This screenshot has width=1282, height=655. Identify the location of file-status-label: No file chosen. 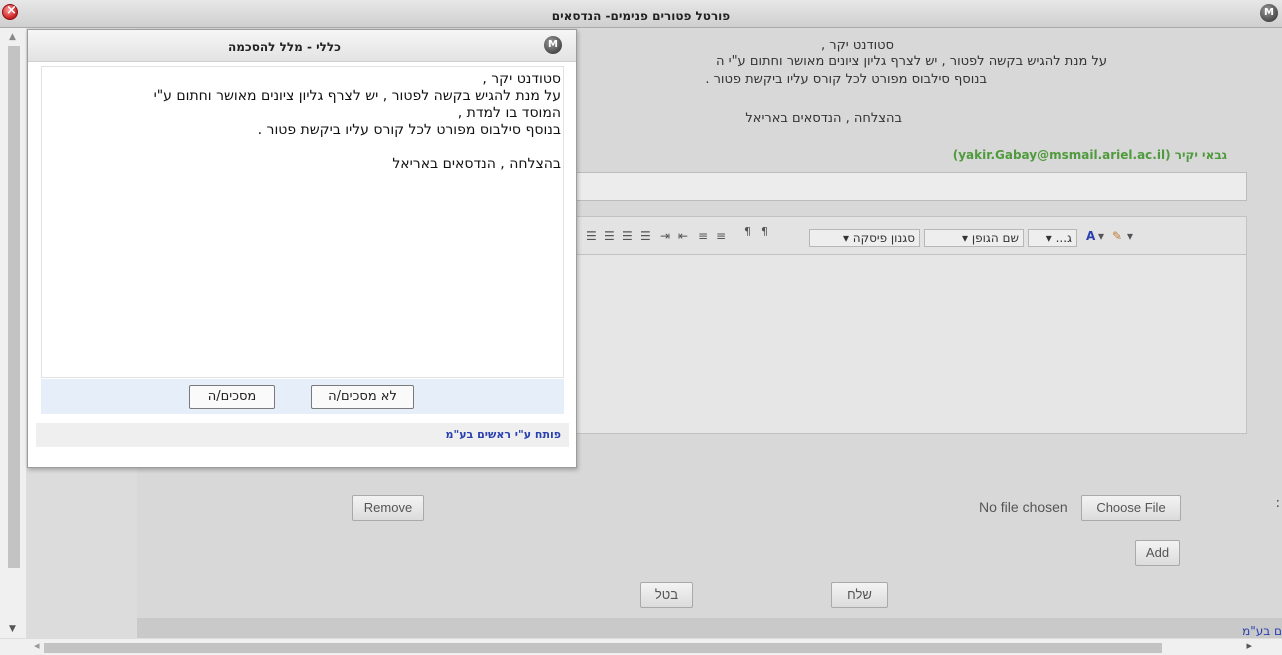
(1023, 507).